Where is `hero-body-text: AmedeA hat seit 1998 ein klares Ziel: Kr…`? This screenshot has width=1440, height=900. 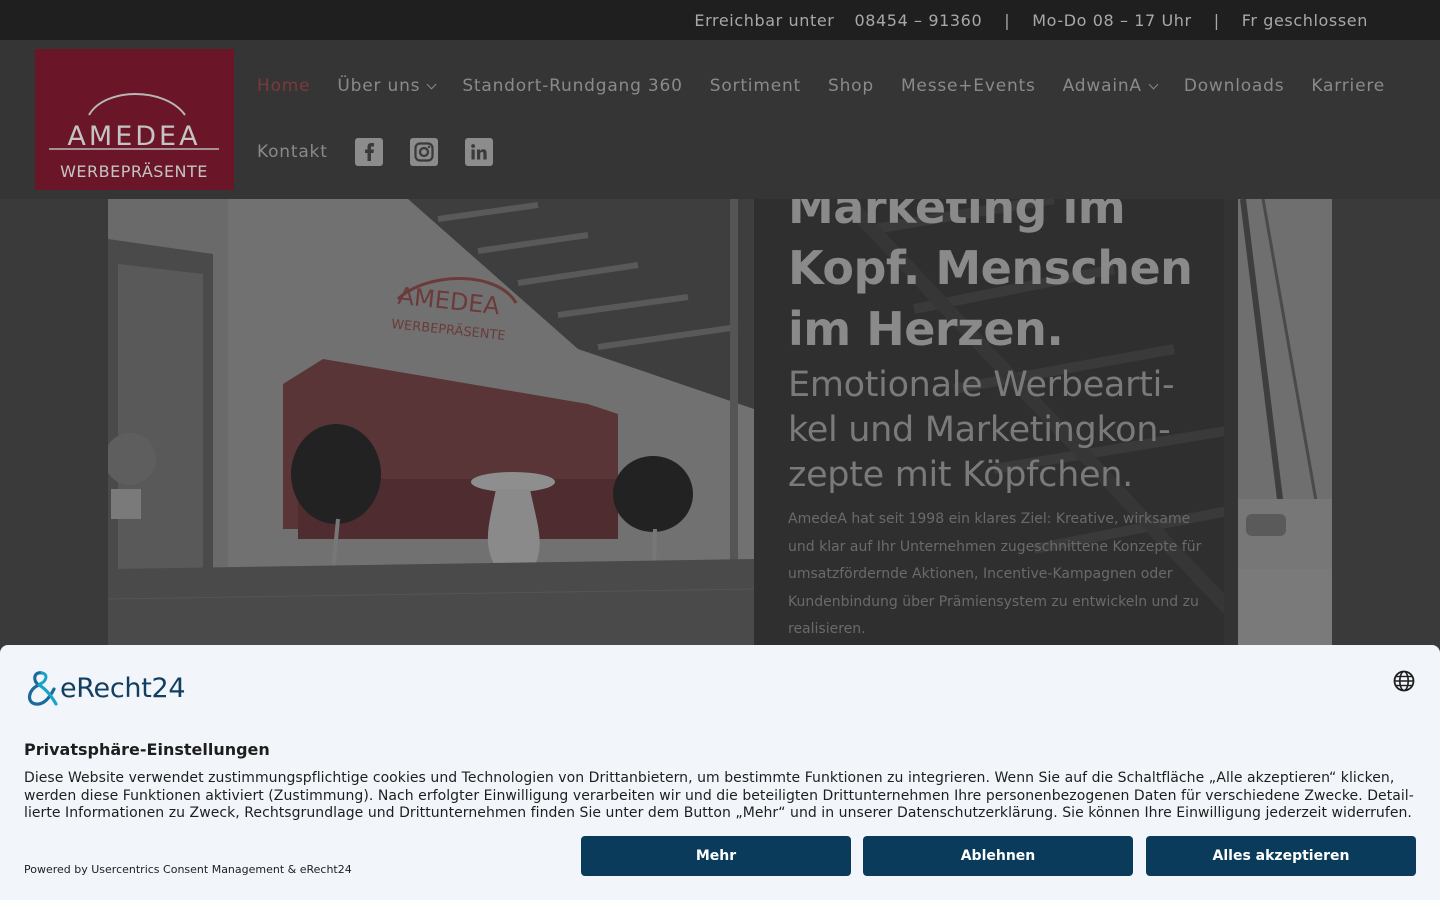
hero-body-text: AmedeA hat seit 1998 ein klares Ziel: Kr… is located at coordinates (995, 574).